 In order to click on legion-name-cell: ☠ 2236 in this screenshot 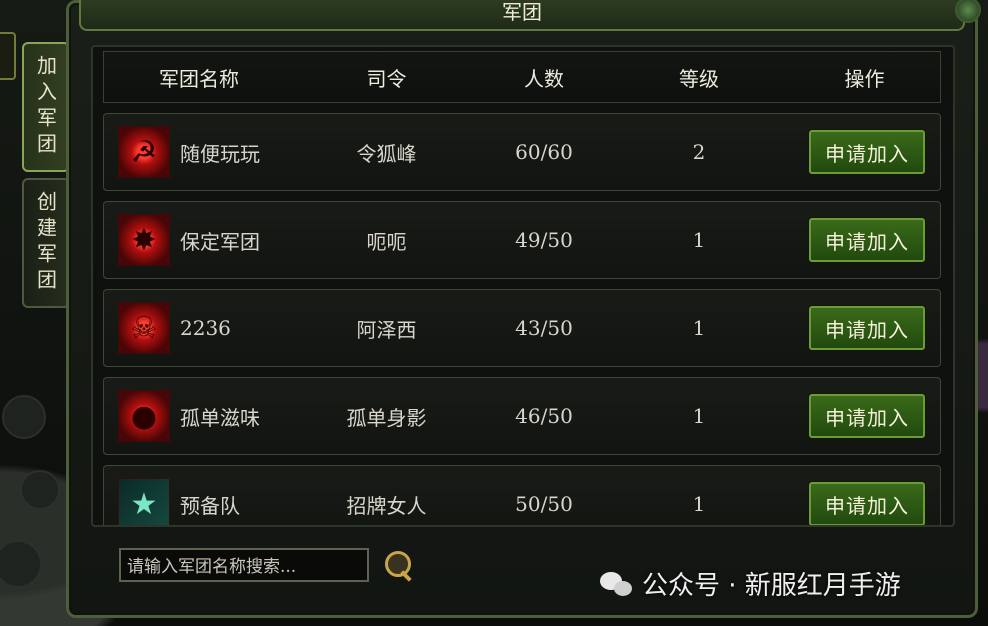, I will do `click(199, 328)`.